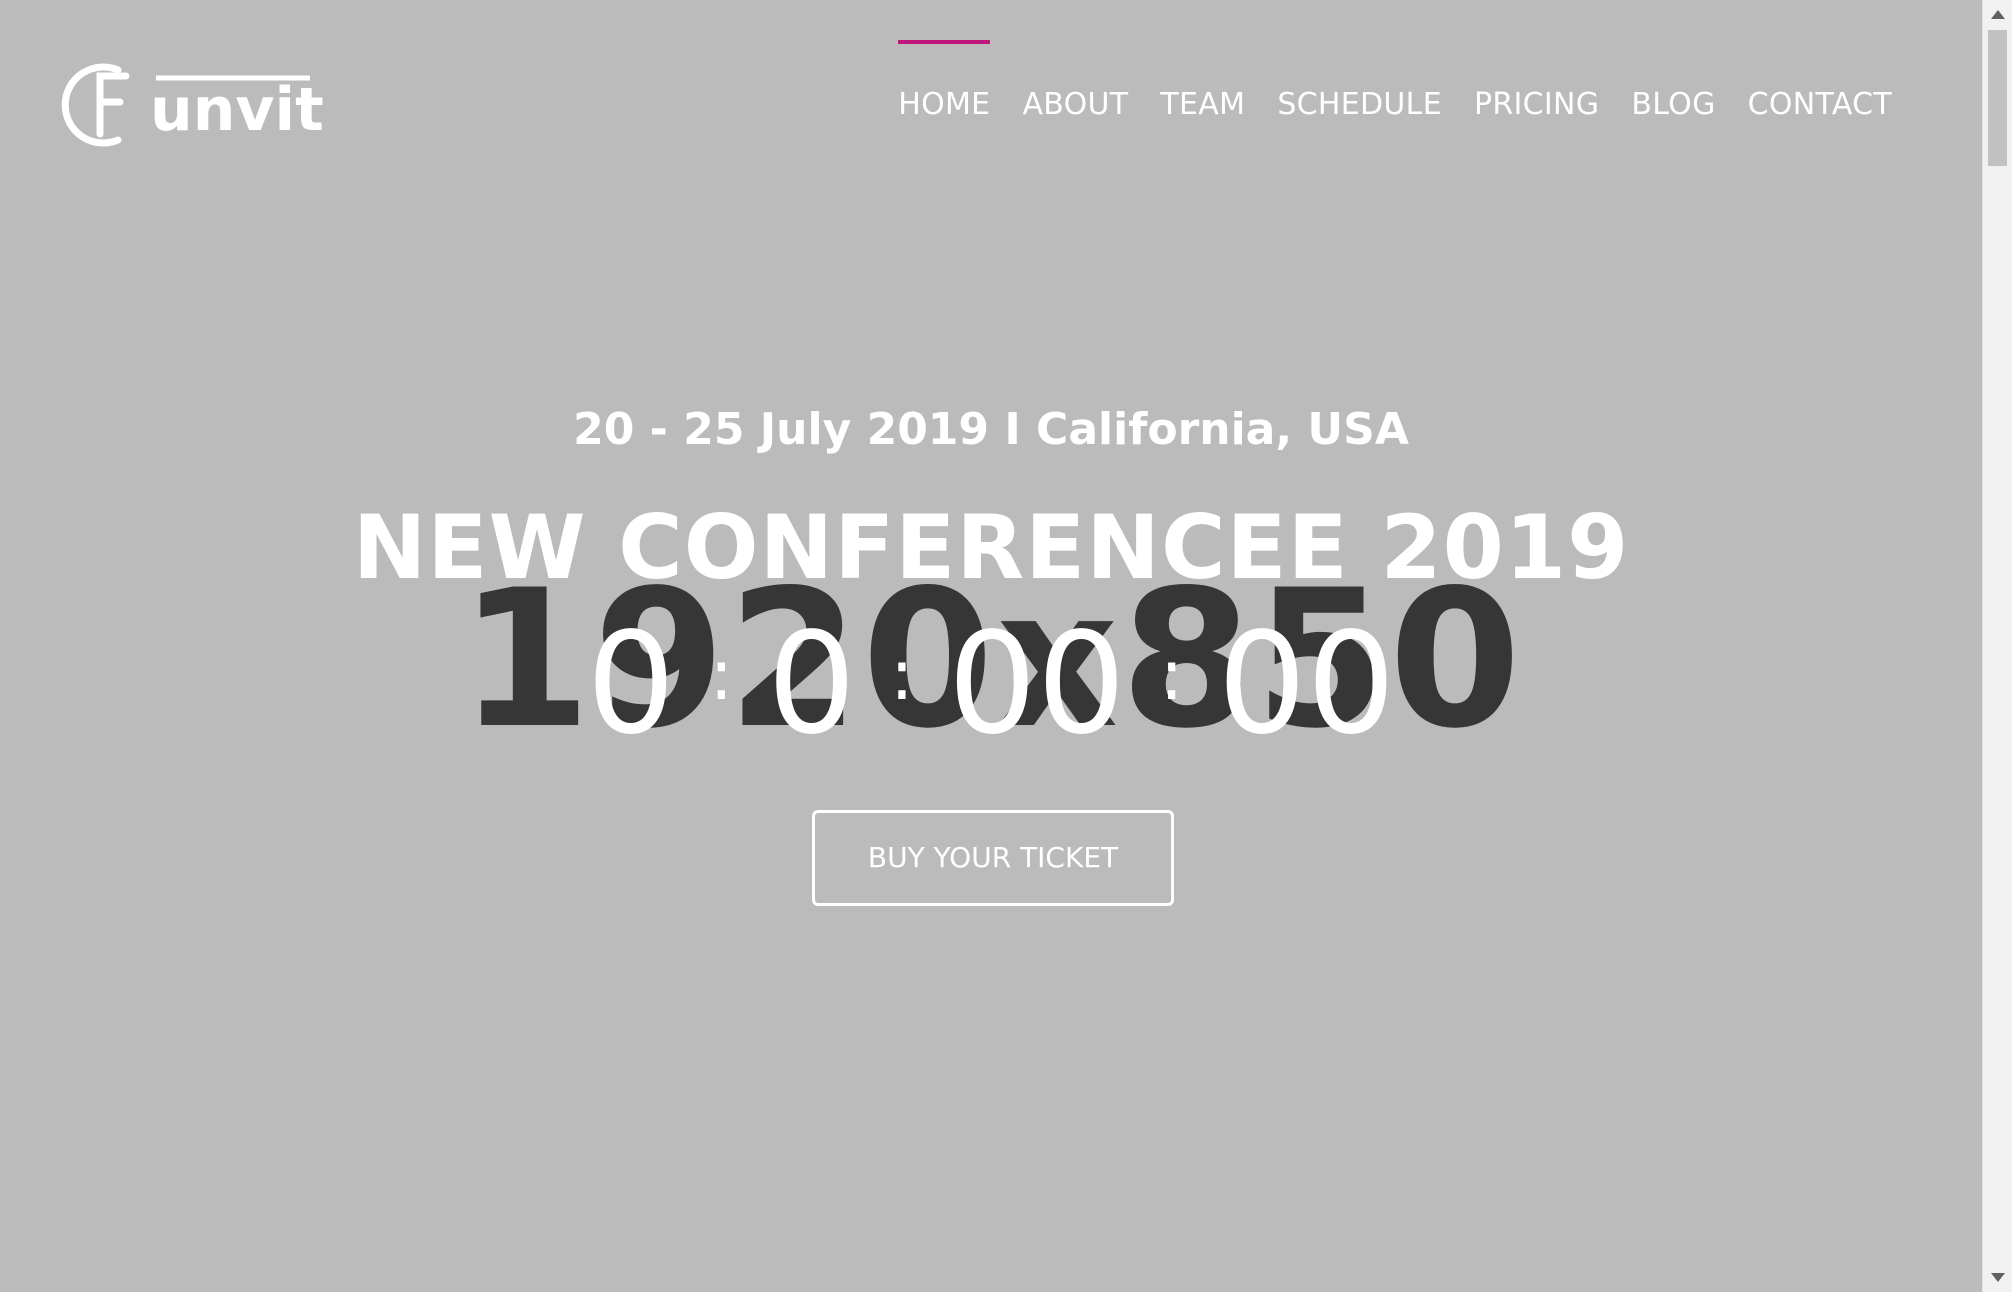 The width and height of the screenshot is (2012, 1292). What do you see at coordinates (1997, 98) in the screenshot?
I see `scroll-thumb` at bounding box center [1997, 98].